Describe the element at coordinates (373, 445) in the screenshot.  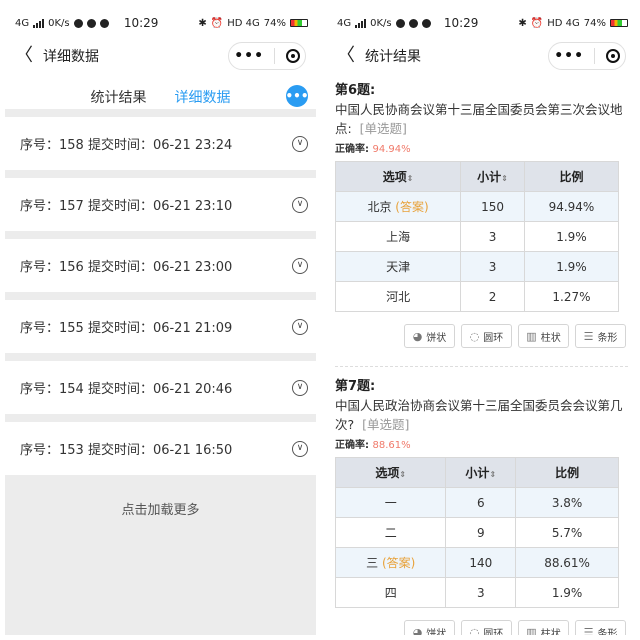
I see `correct-rate: 正确率: 88.61%` at that location.